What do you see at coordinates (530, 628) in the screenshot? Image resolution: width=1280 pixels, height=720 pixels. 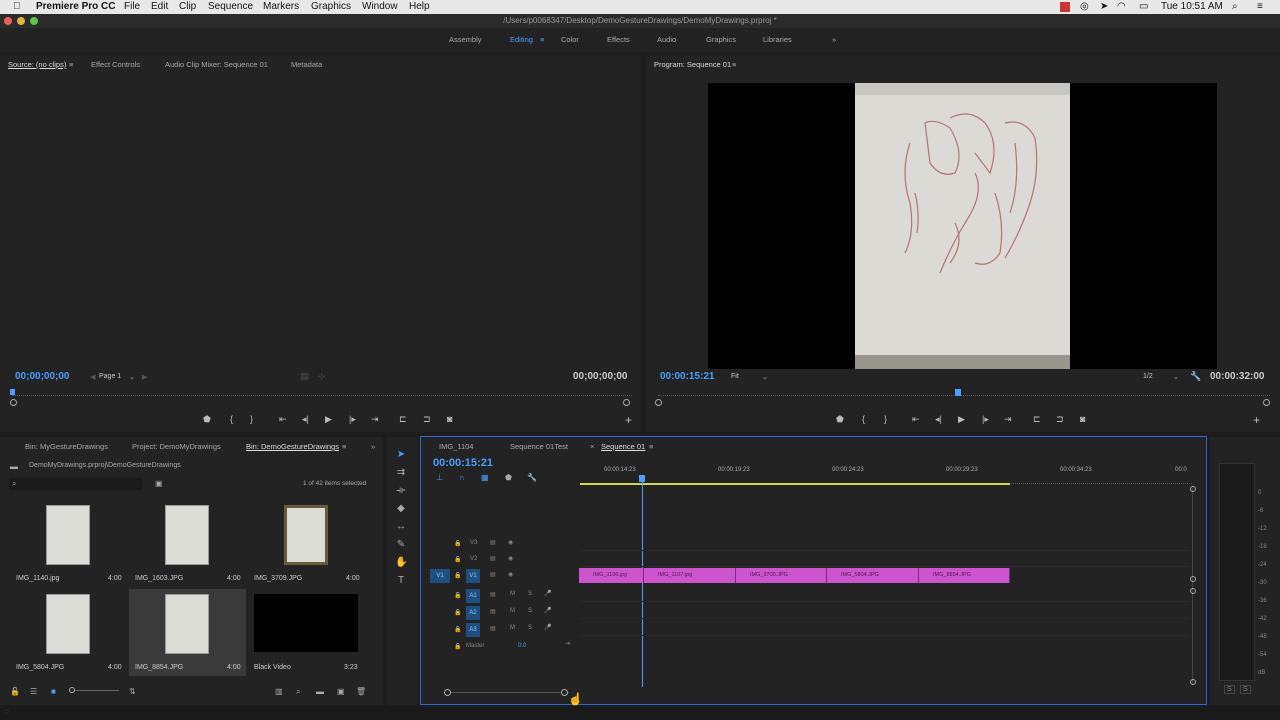 I see `solo-button: S` at bounding box center [530, 628].